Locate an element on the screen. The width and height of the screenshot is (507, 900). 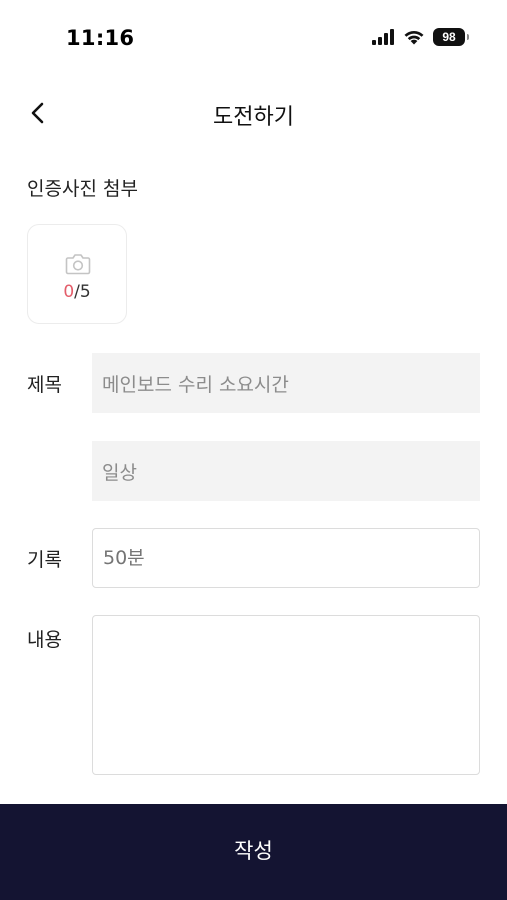
photo-count: 0/5 is located at coordinates (77, 292).